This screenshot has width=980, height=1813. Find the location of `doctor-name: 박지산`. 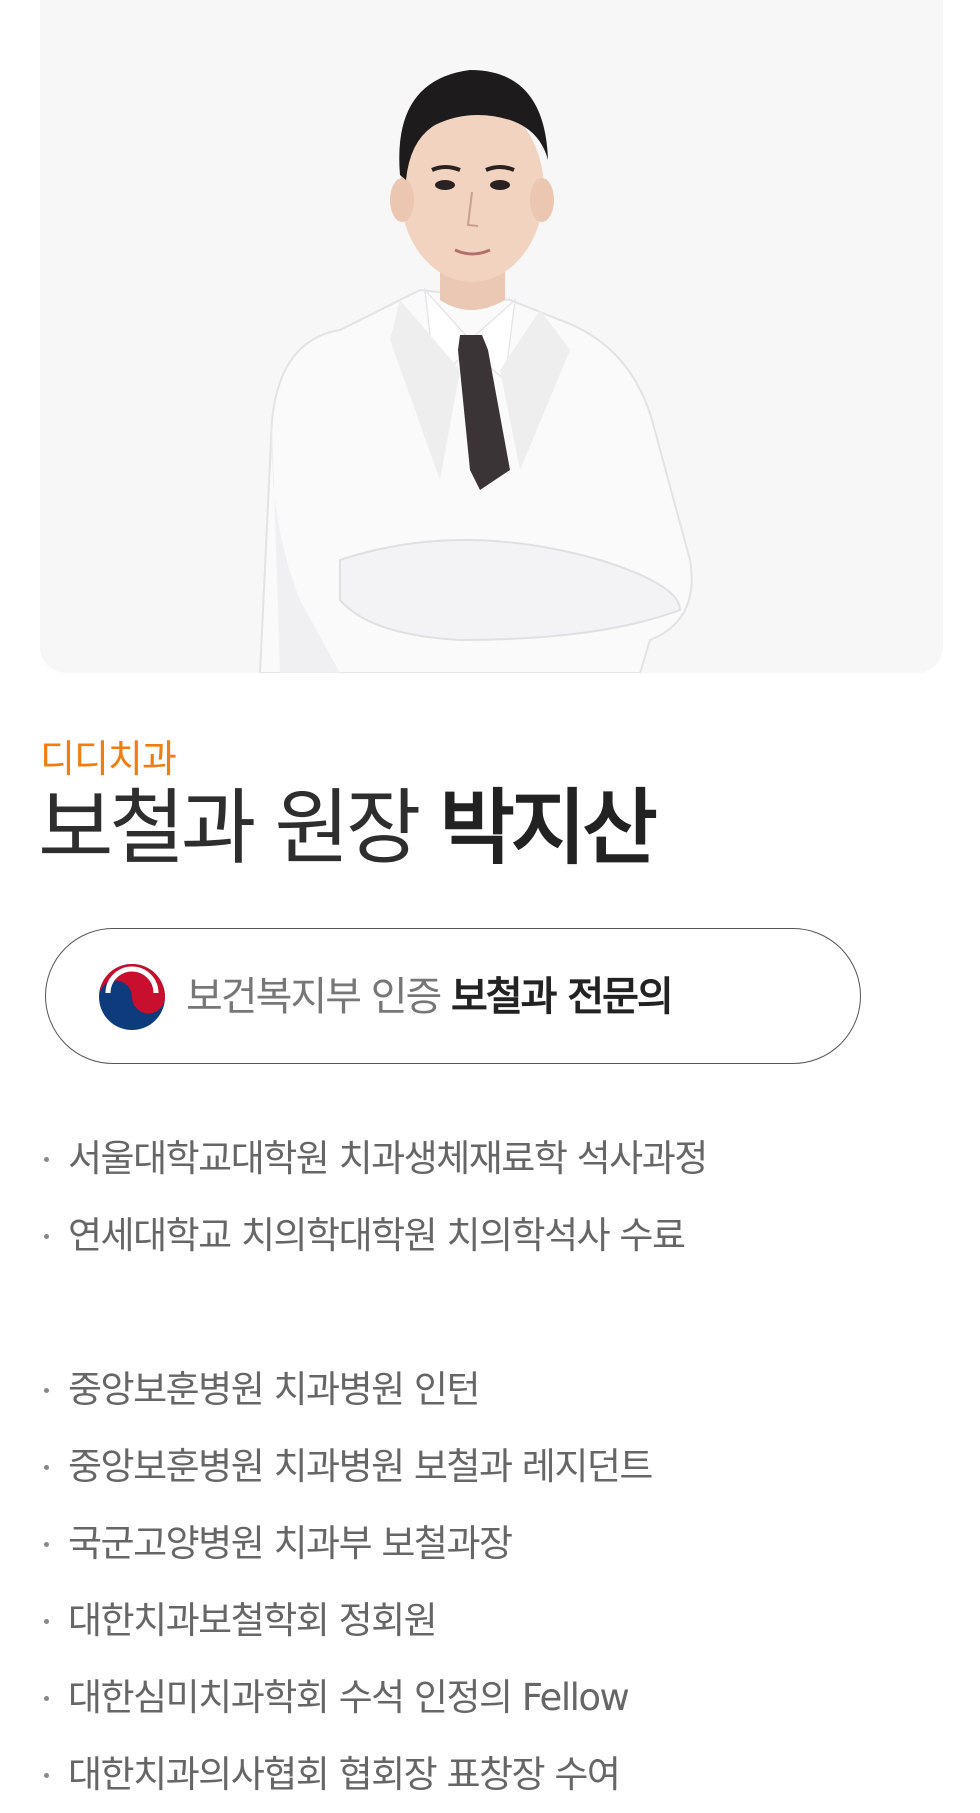

doctor-name: 박지산 is located at coordinates (548, 828).